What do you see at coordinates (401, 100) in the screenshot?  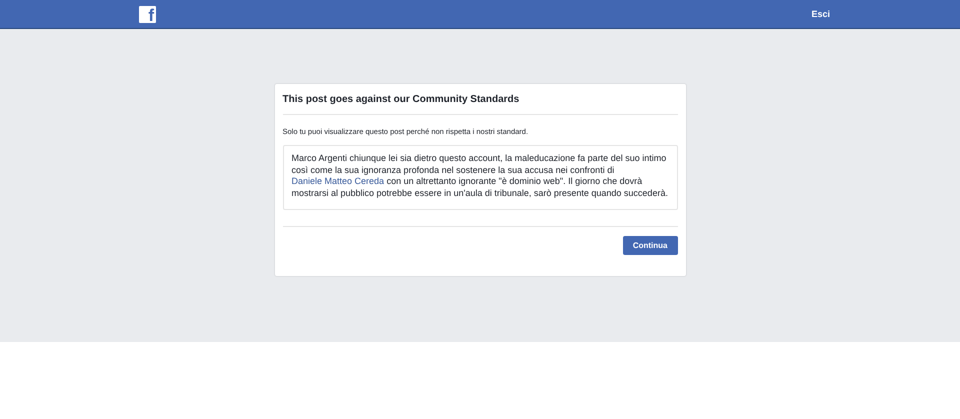 I see `dialog-title: This post goes against our Community Standards` at bounding box center [401, 100].